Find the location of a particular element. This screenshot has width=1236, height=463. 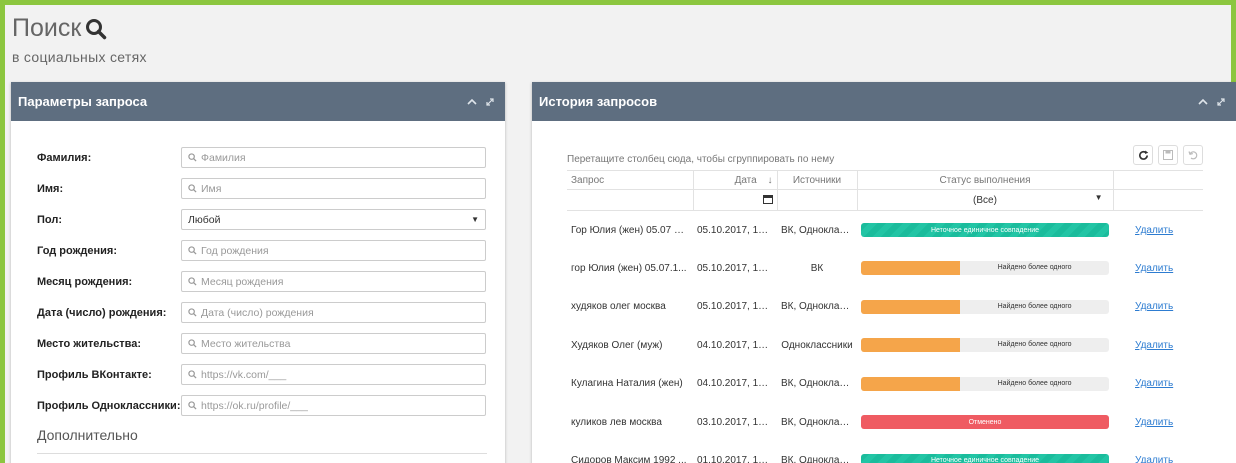

status-bar: Неточное единичное совпадение is located at coordinates (985, 230).